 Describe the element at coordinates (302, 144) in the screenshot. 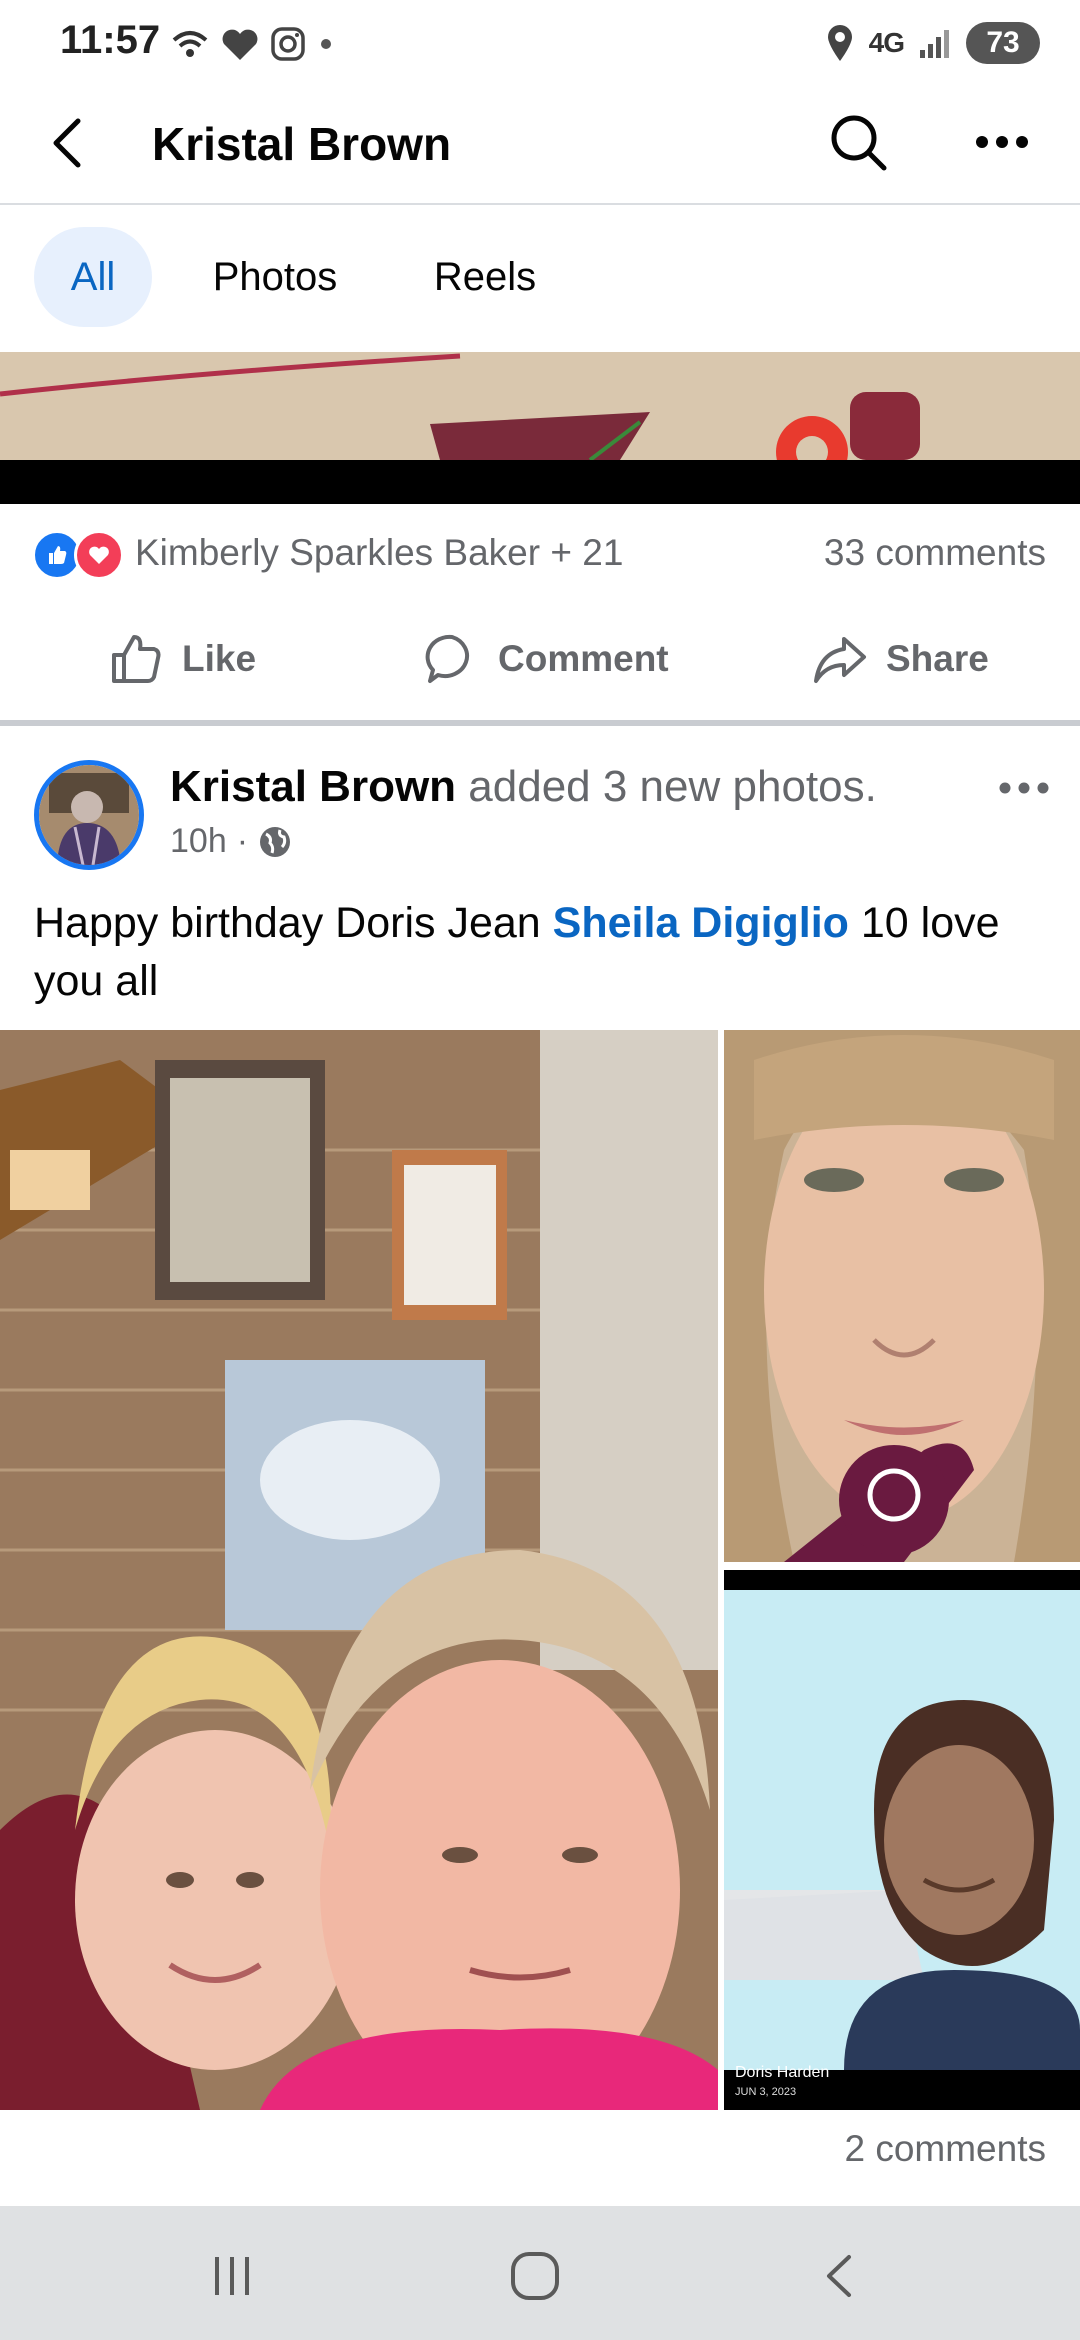

I see `page-title: Kristal Brown` at that location.